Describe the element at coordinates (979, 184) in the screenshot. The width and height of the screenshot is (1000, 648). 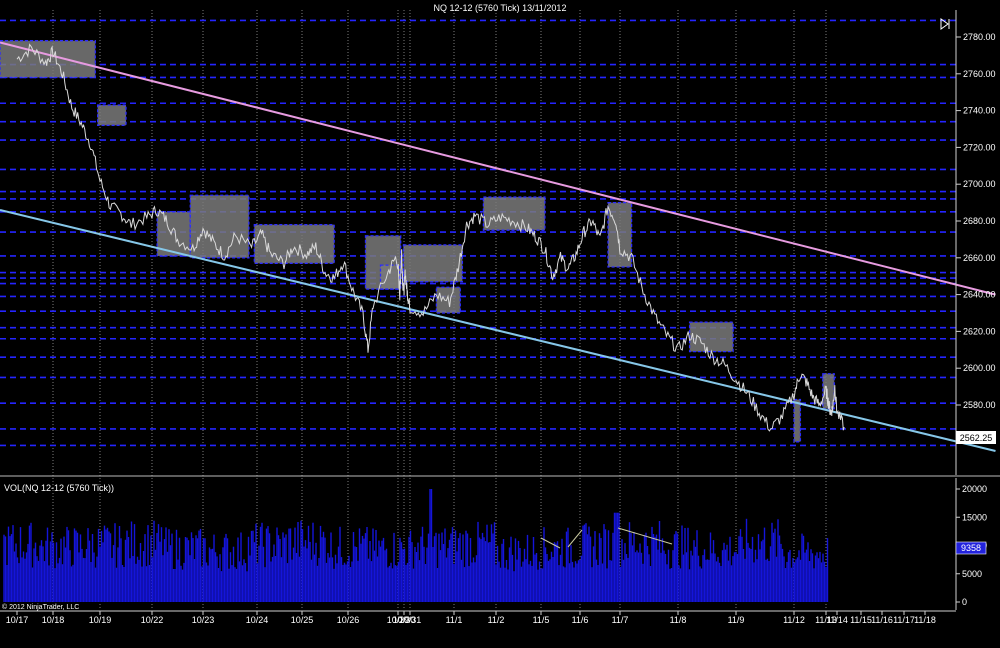
I see `price-tick-label: 2700.00` at that location.